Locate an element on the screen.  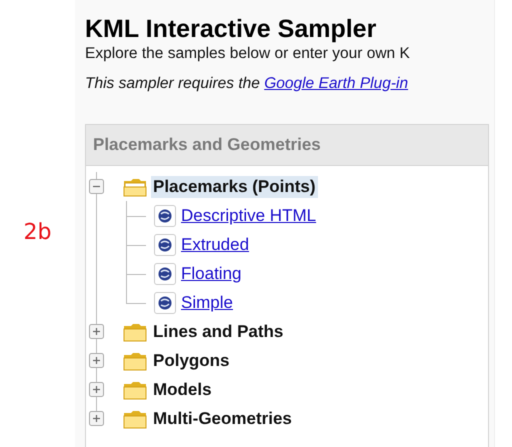
panel-title: Placemarks and Geometries is located at coordinates (207, 145).